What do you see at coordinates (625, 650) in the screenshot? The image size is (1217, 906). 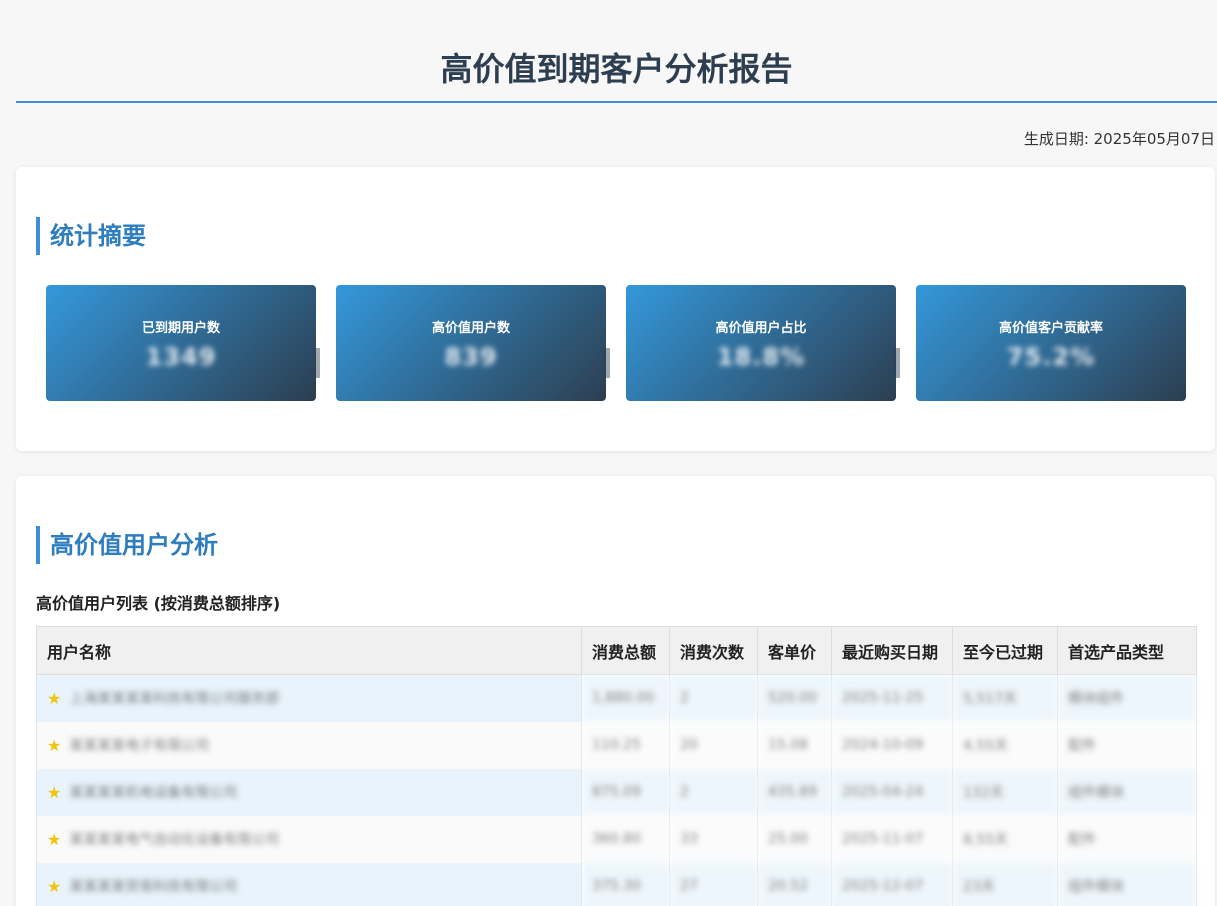 I see `column-header-total-spend: 消费总额` at bounding box center [625, 650].